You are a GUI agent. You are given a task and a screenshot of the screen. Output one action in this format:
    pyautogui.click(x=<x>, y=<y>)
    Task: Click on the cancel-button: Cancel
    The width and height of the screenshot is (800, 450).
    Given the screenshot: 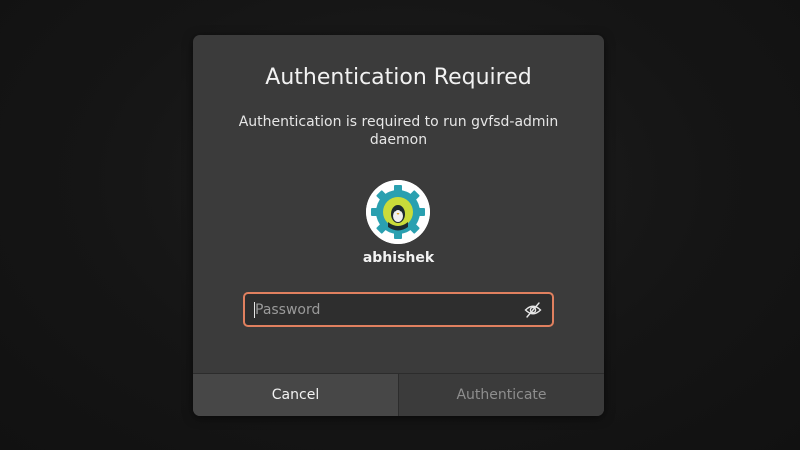 What is the action you would take?
    pyautogui.click(x=296, y=395)
    